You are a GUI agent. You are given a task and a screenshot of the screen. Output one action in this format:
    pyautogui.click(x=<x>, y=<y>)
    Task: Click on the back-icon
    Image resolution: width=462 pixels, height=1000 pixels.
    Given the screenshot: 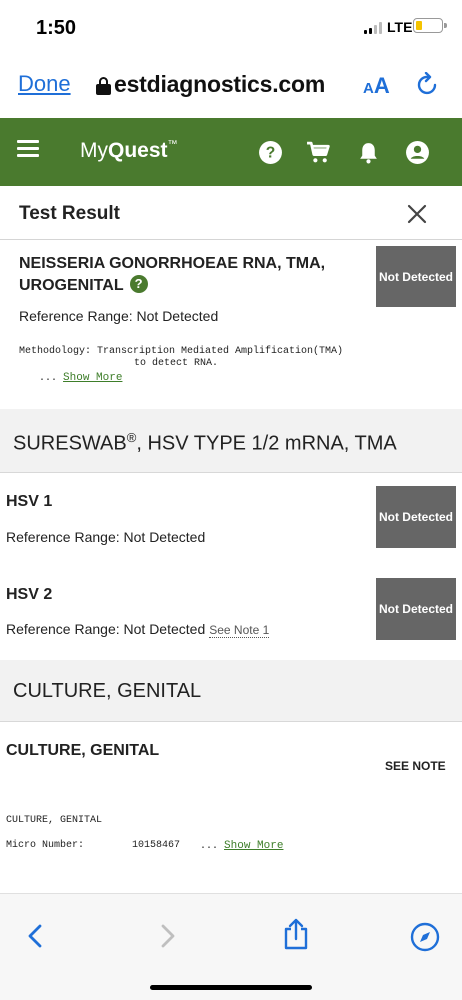 What is the action you would take?
    pyautogui.click(x=36, y=936)
    